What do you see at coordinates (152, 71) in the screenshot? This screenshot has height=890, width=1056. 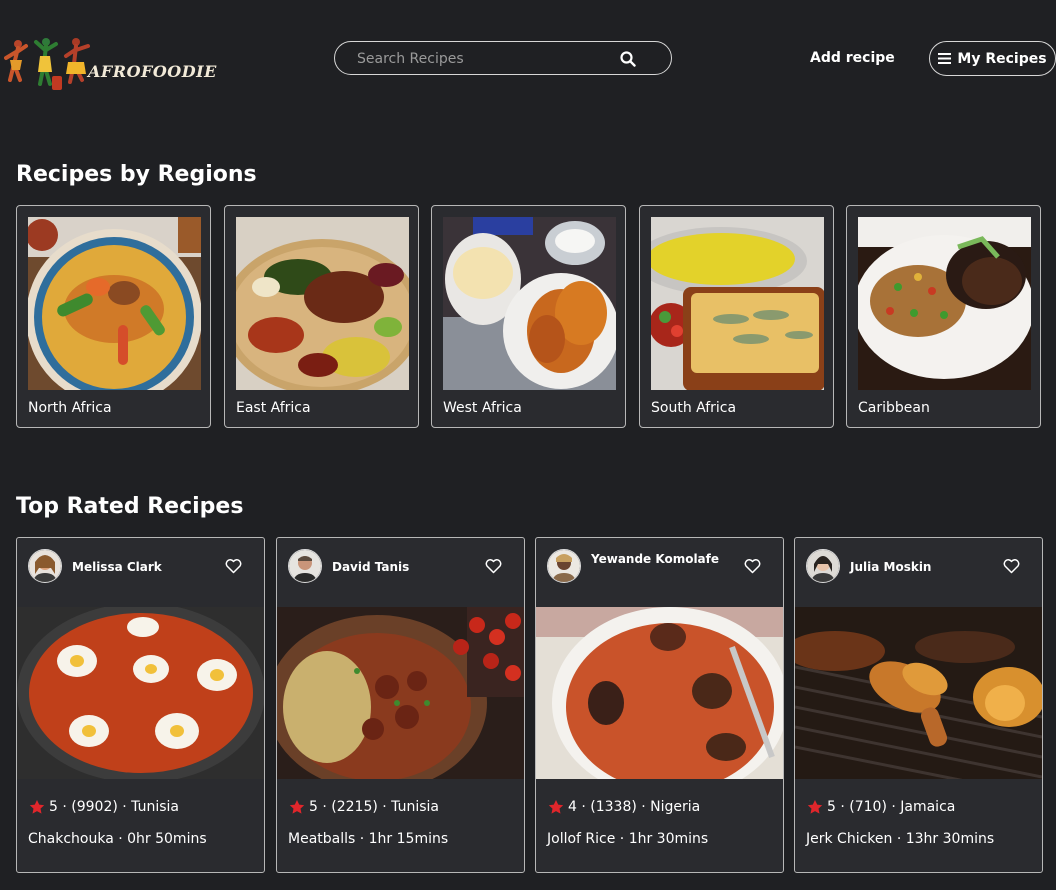 I see `brand-name: AFROFOODIE` at bounding box center [152, 71].